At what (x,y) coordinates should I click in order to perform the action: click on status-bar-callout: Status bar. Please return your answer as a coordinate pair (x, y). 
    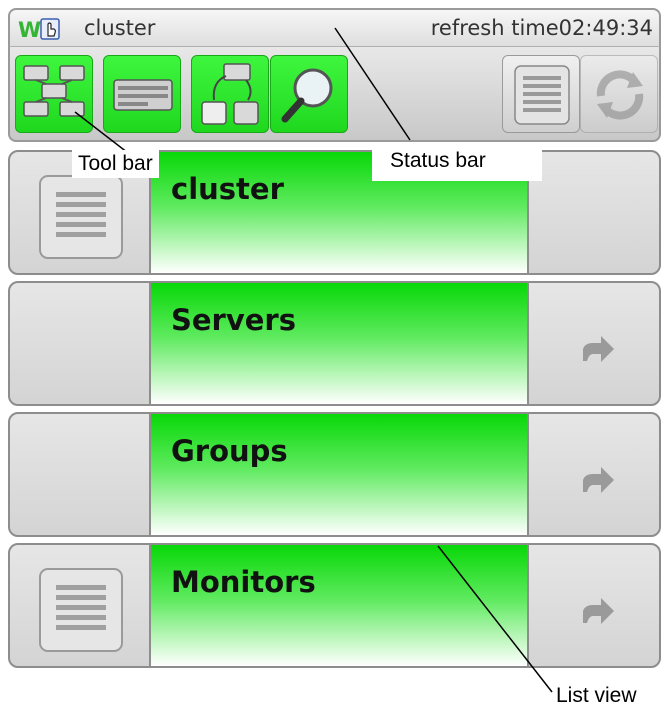
    Looking at the image, I should click on (457, 163).